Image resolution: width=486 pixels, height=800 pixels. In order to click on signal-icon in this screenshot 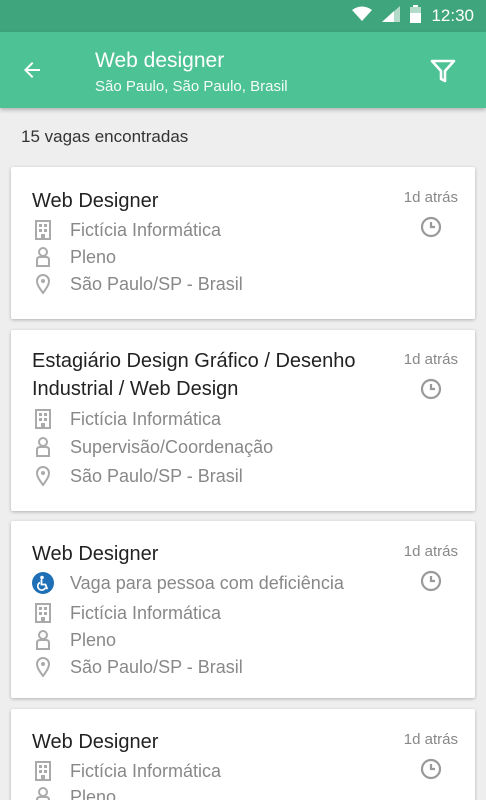, I will do `click(391, 16)`.